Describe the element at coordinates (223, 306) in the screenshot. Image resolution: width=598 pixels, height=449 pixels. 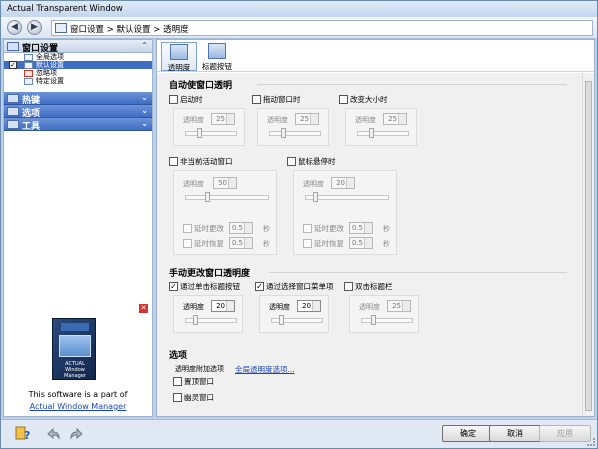
I see `title-button-opacity-spinner: 20` at that location.